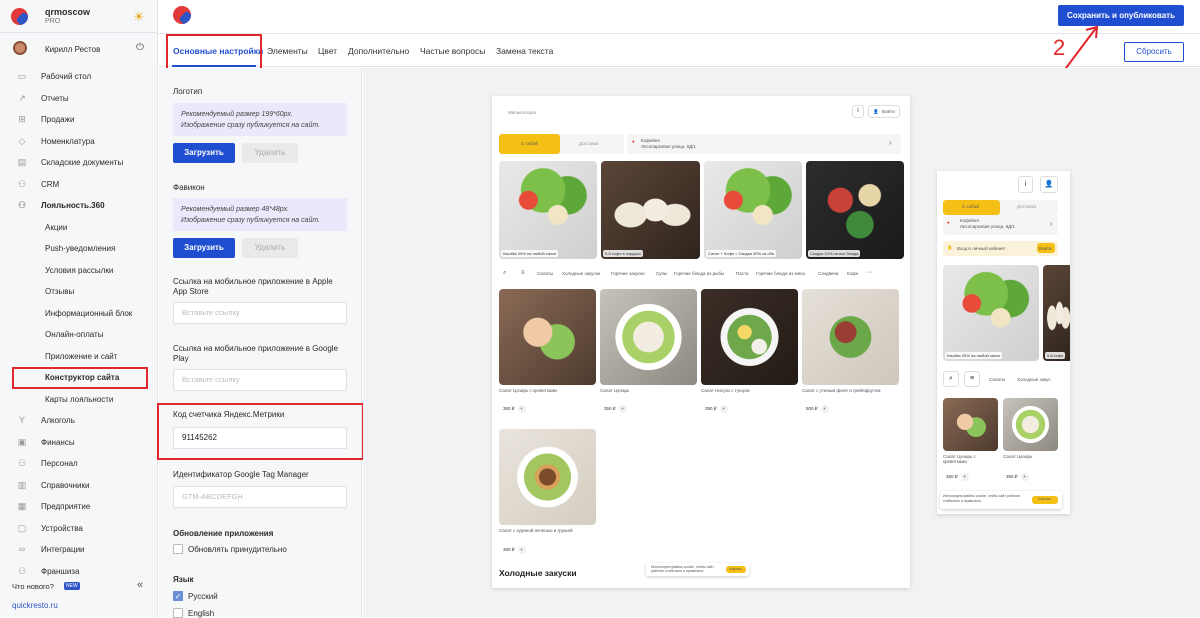 This screenshot has height=618, width=1200. Describe the element at coordinates (79, 16) in the screenshot. I see `account-switcher: qrmoscow PRO ☀` at that location.